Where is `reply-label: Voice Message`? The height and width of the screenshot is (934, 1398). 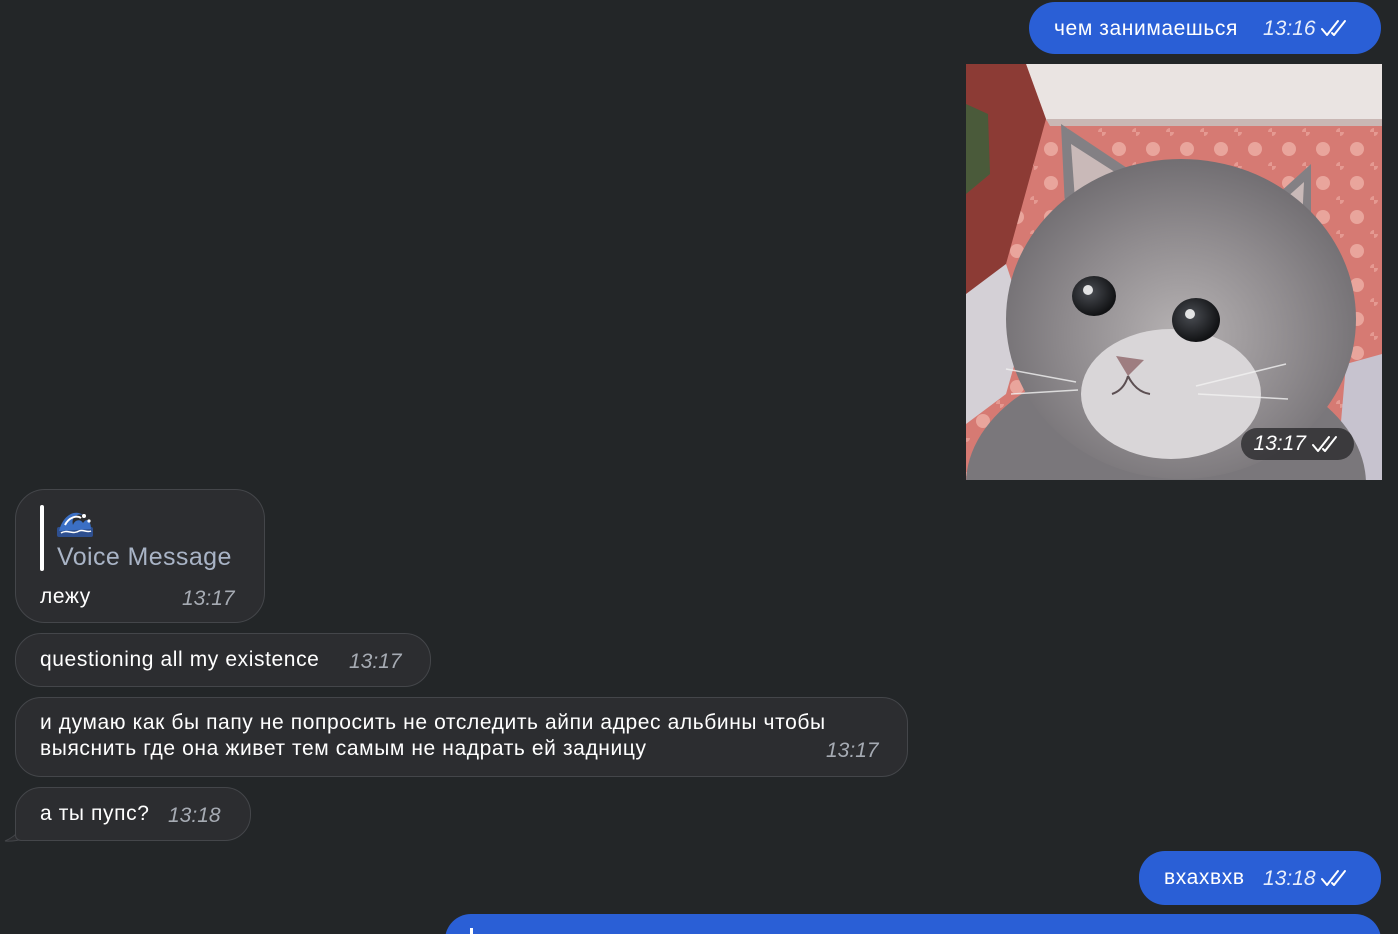 reply-label: Voice Message is located at coordinates (144, 557).